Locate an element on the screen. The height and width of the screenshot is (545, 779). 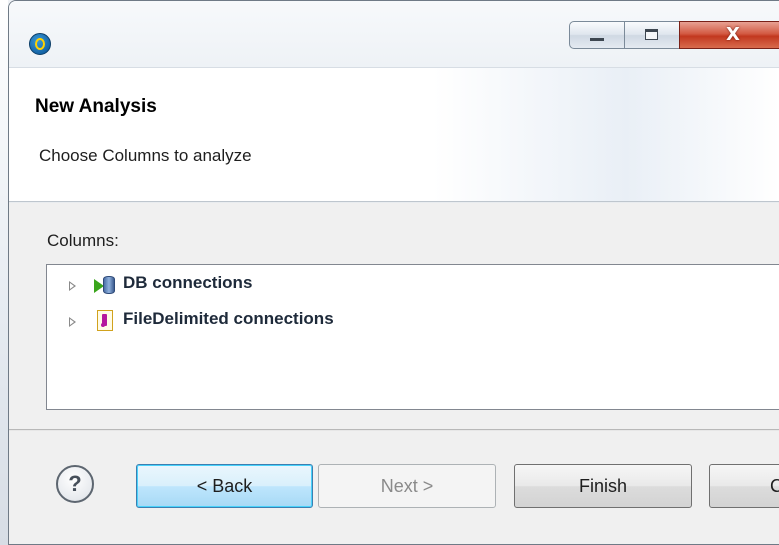
maximize-icon is located at coordinates (651, 34).